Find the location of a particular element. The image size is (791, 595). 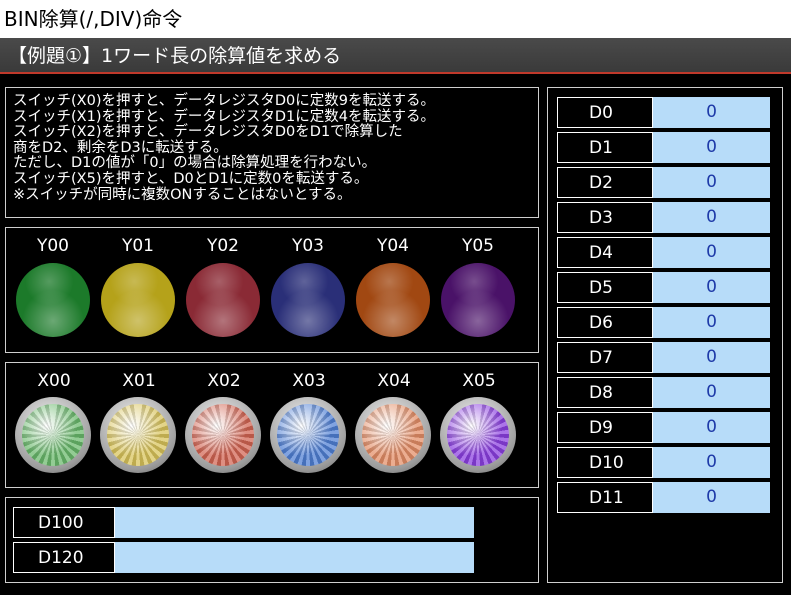

lamp-label-y03: Y03 is located at coordinates (308, 246).